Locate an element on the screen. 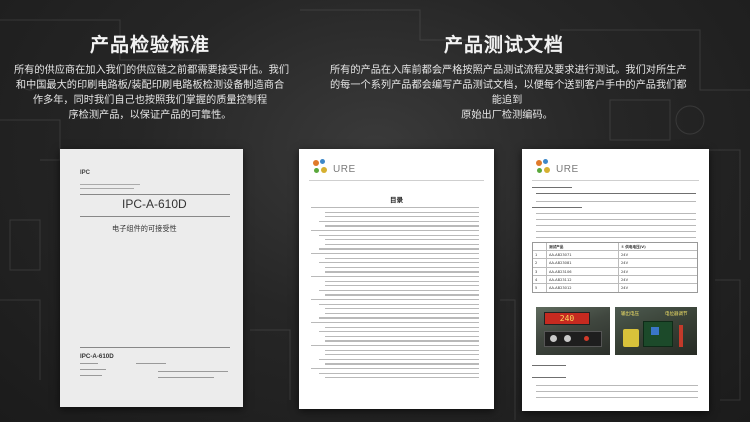 The width and height of the screenshot is (750, 422). table-cell: 5 is located at coordinates (540, 288).